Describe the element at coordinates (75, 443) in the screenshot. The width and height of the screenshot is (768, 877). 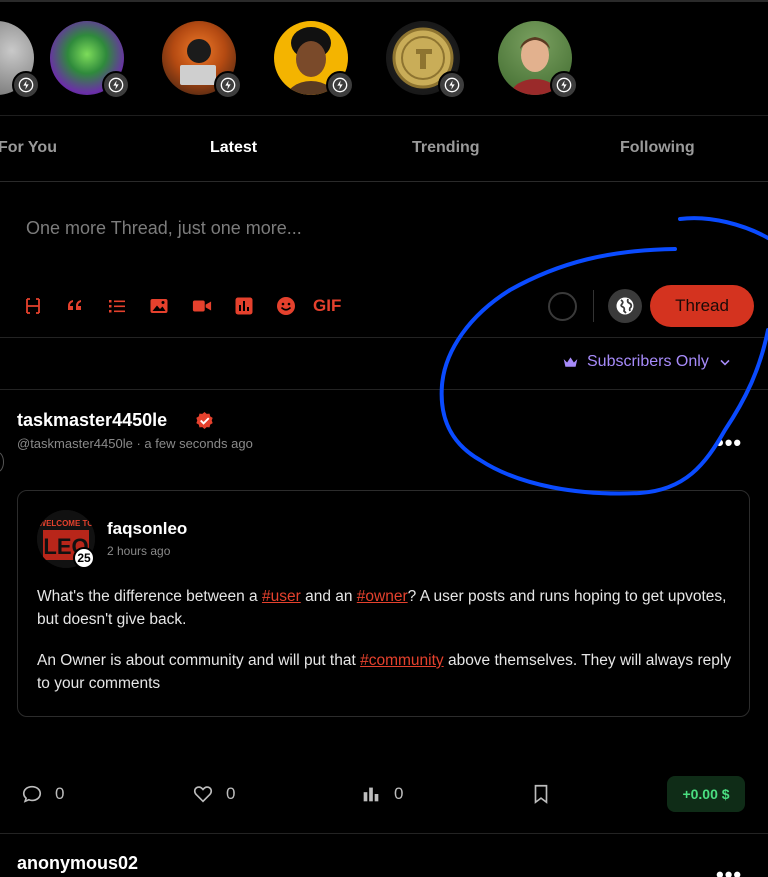
I see `post-author-handle: @taskmaster4450le` at that location.